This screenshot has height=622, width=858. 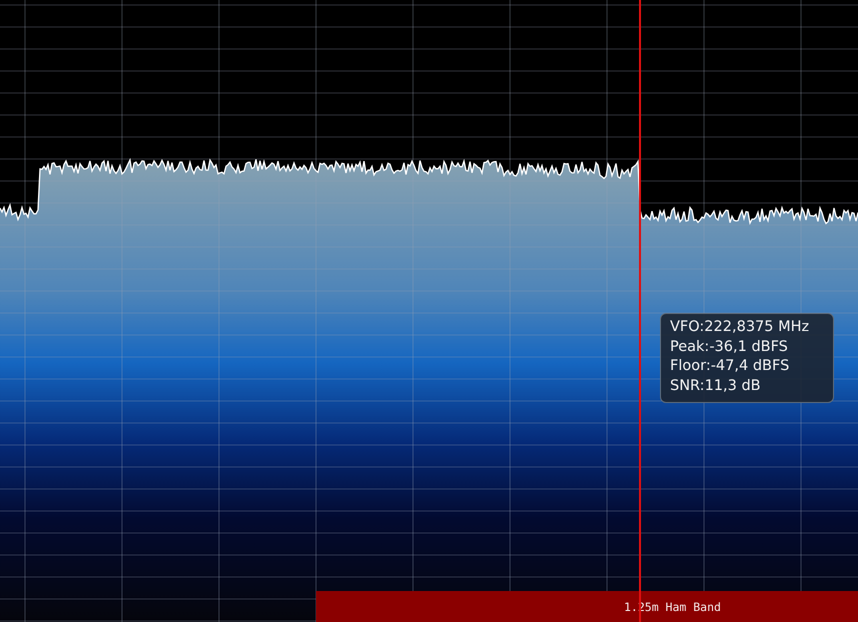 What do you see at coordinates (730, 366) in the screenshot?
I see `tooltip-line: Floor:-47,4 dBFS` at bounding box center [730, 366].